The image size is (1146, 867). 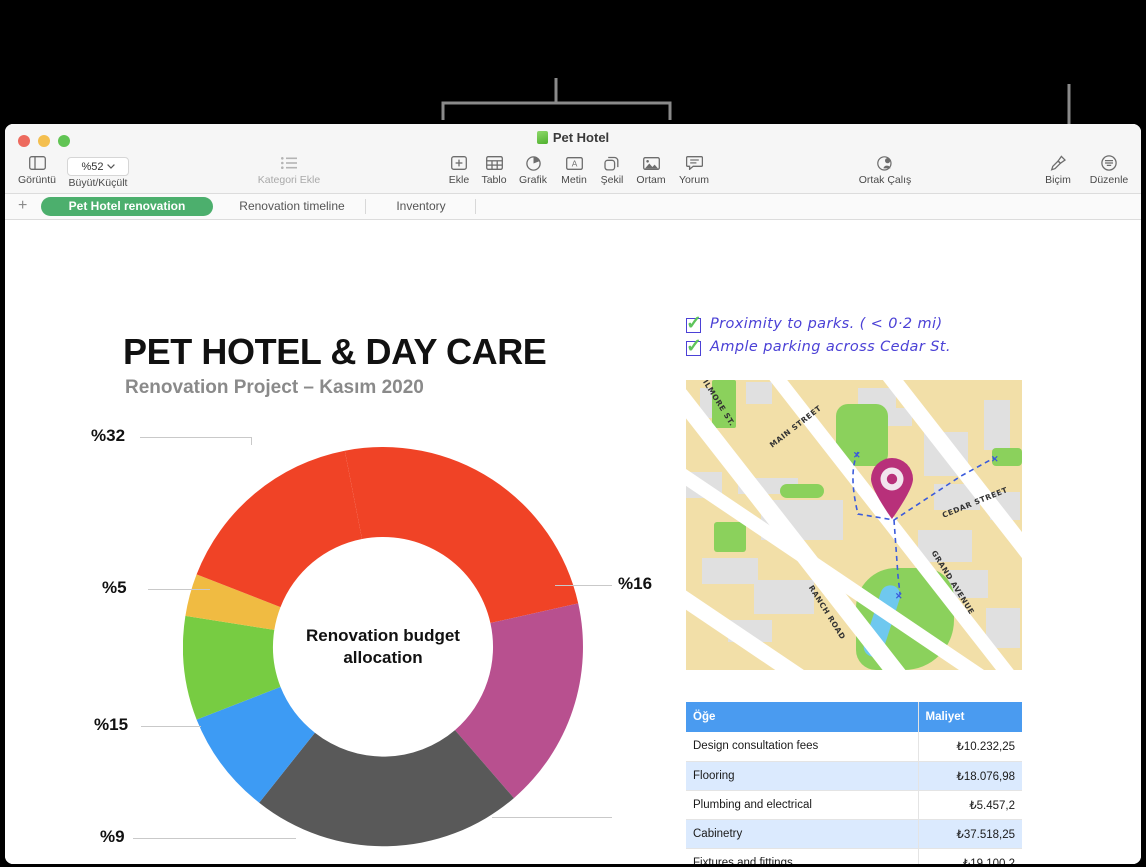 I want to click on cell-cost: ₺18.076,98, so click(x=969, y=776).